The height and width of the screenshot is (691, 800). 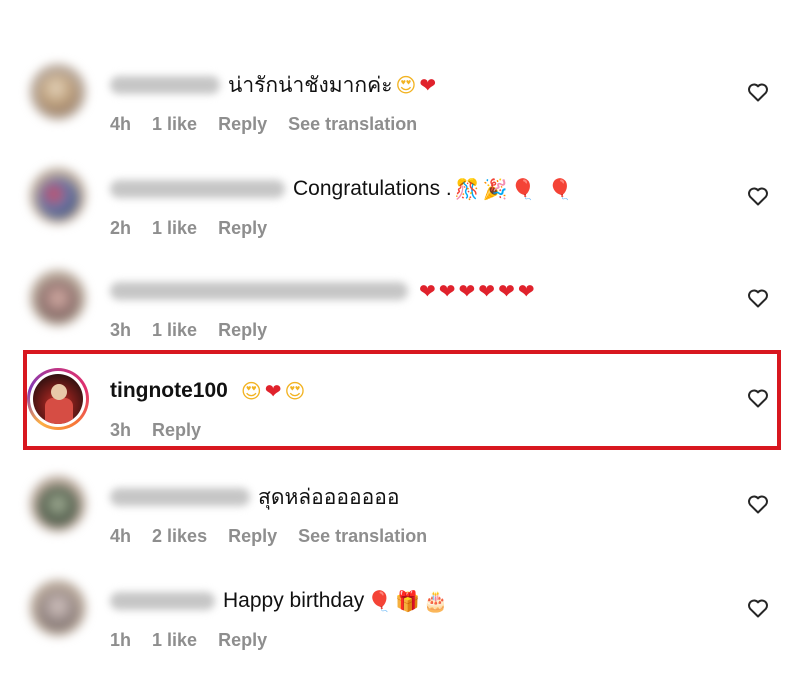 I want to click on comment-line: Happy birthday 🎈 🎁 🎂, so click(x=279, y=601).